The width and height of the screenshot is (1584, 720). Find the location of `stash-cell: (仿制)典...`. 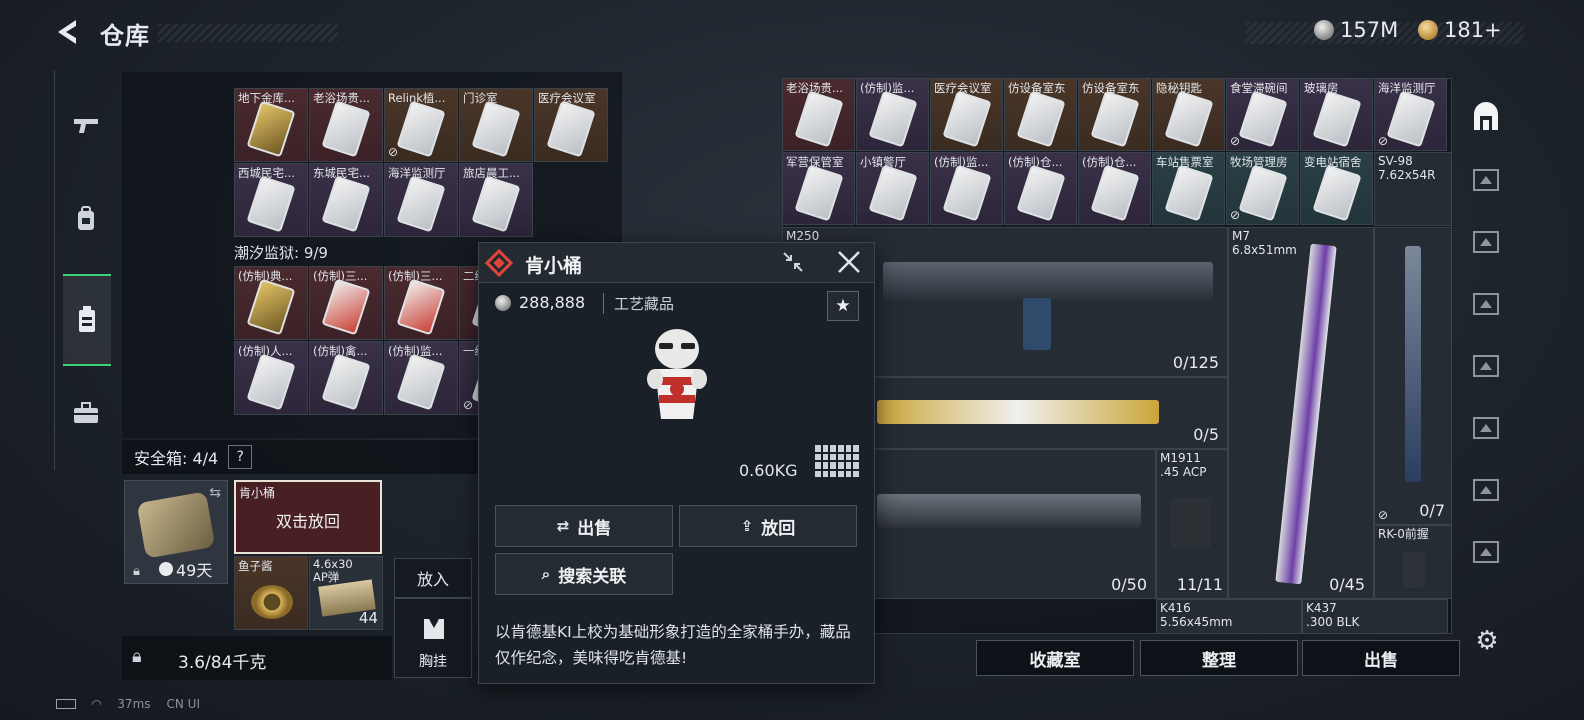

stash-cell: (仿制)典... is located at coordinates (271, 303).